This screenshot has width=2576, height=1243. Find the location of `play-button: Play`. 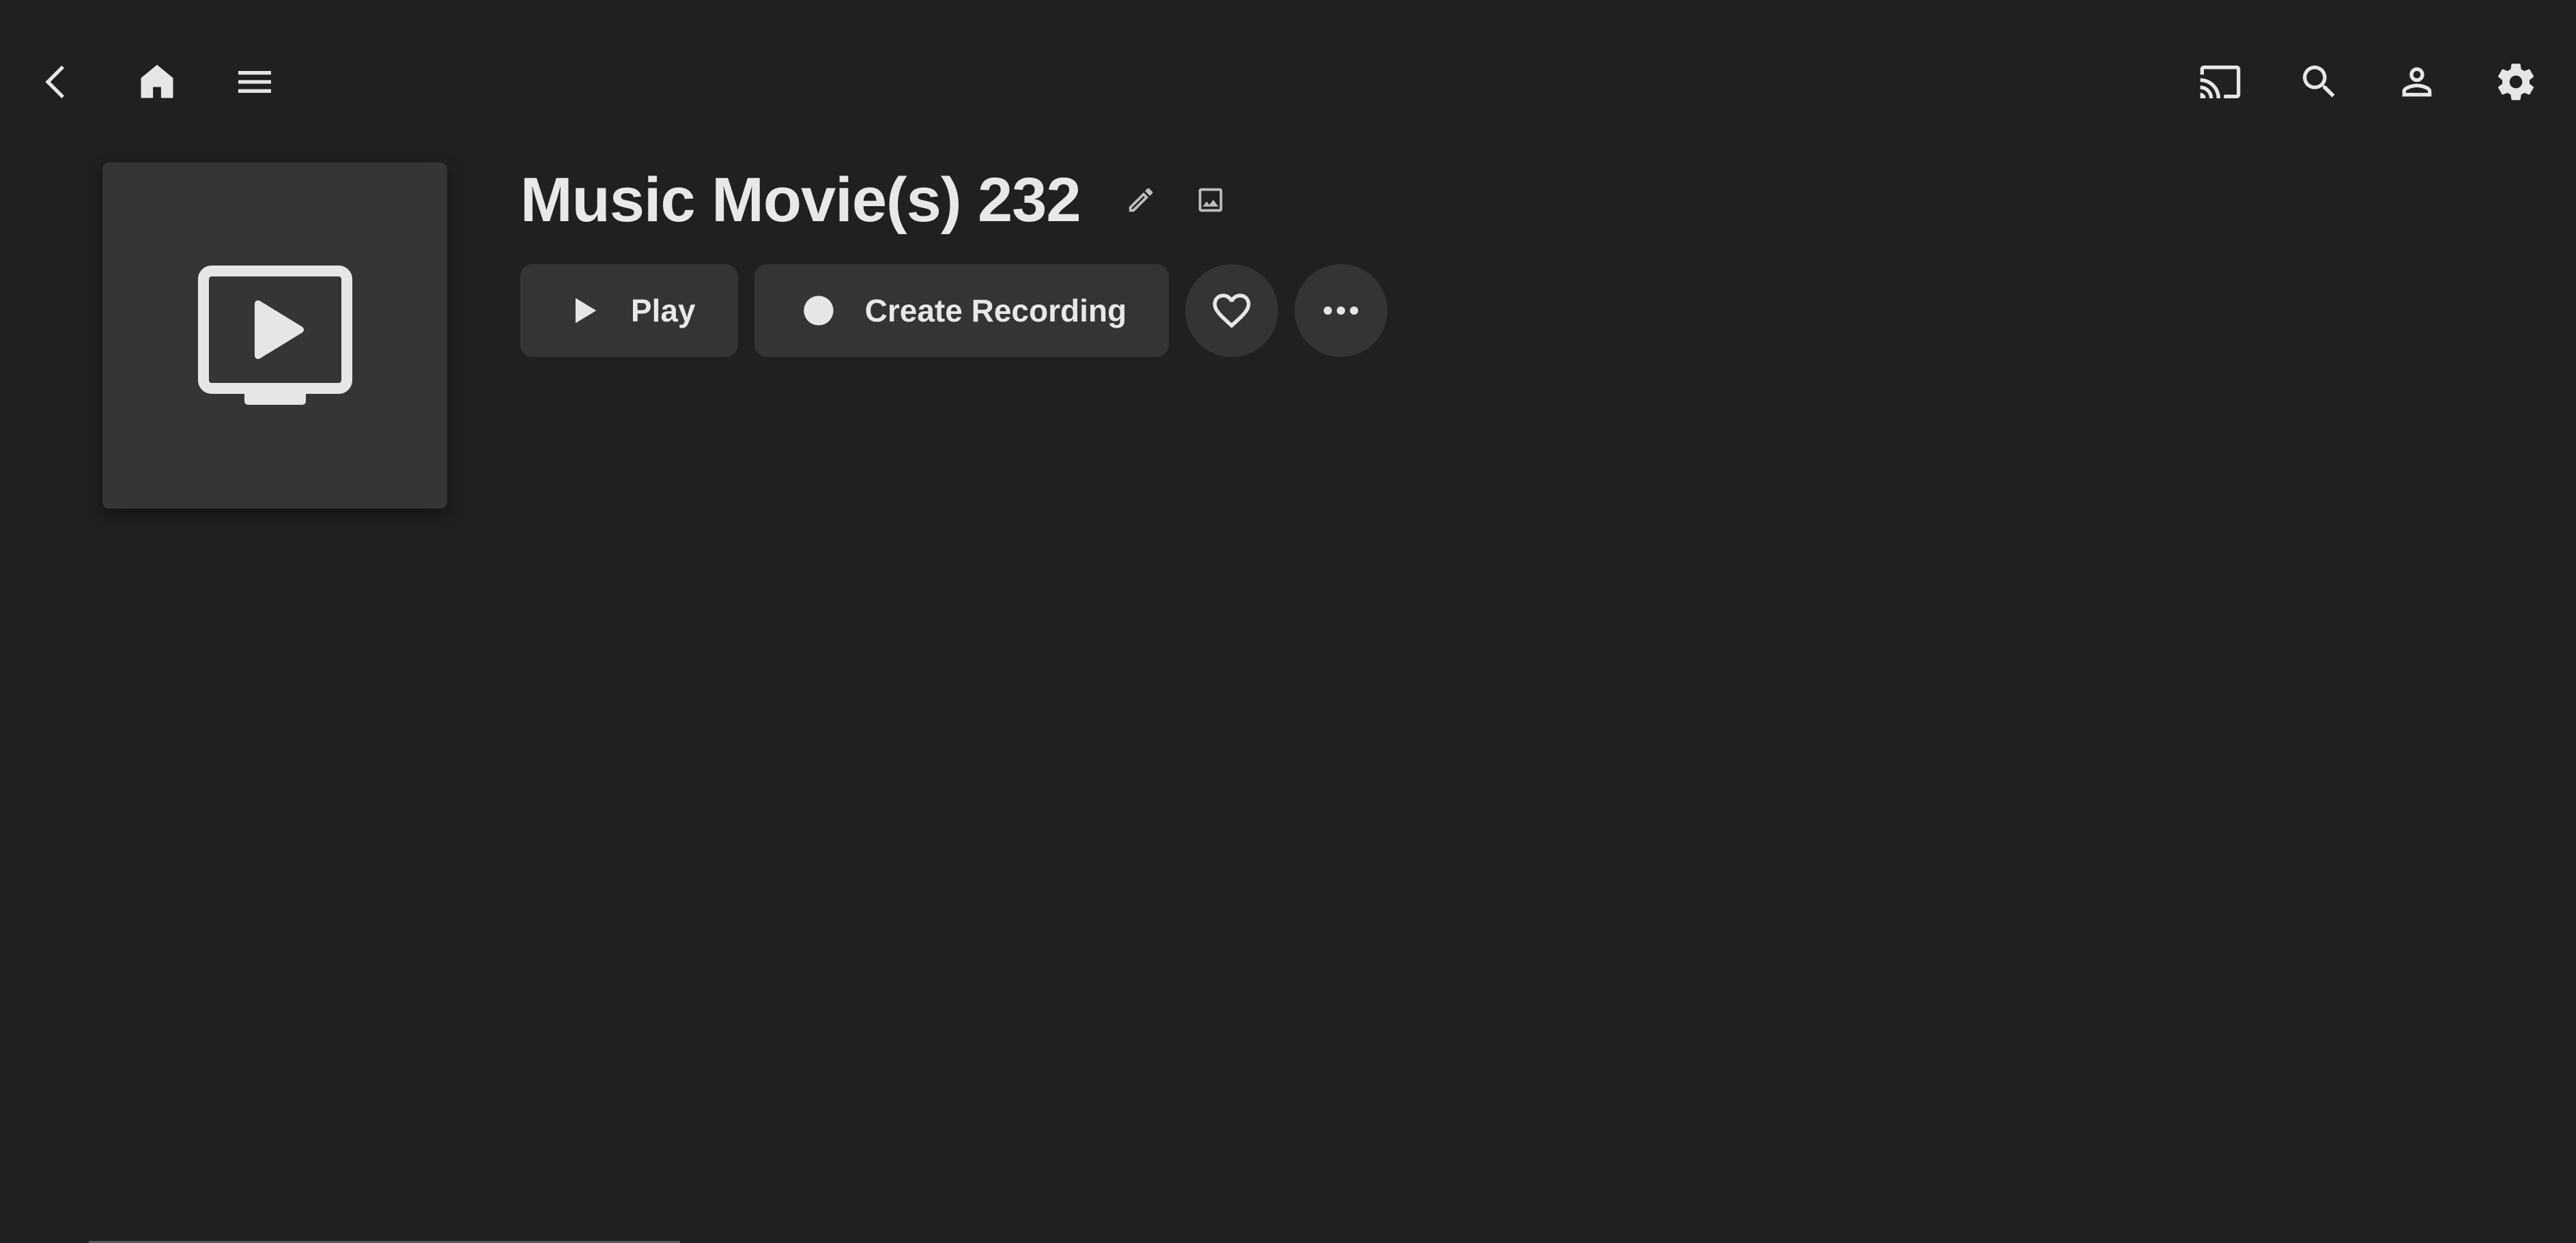

play-button: Play is located at coordinates (629, 310).